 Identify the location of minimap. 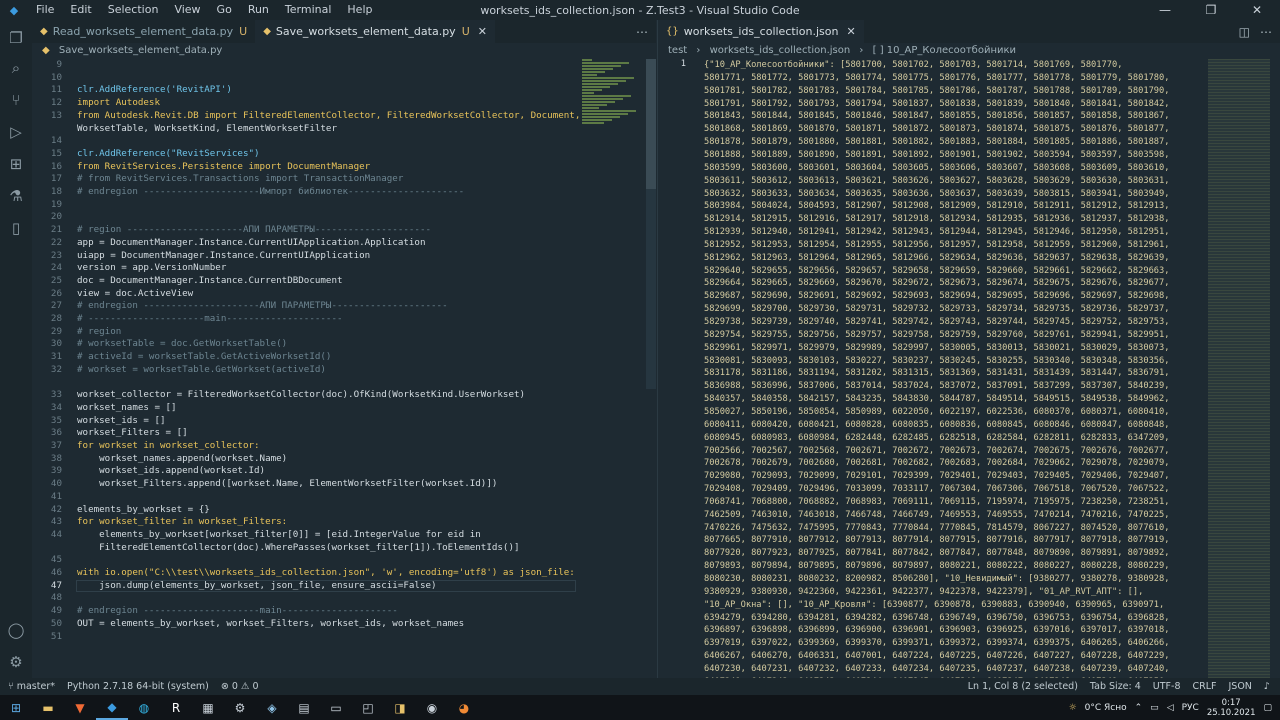
(1239, 368).